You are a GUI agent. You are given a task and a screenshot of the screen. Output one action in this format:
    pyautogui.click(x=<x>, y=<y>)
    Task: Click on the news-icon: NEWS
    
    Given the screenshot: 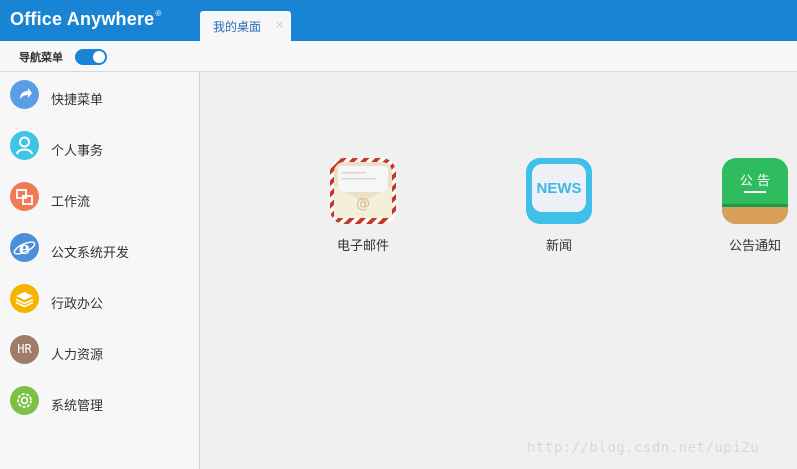 What is the action you would take?
    pyautogui.click(x=559, y=191)
    